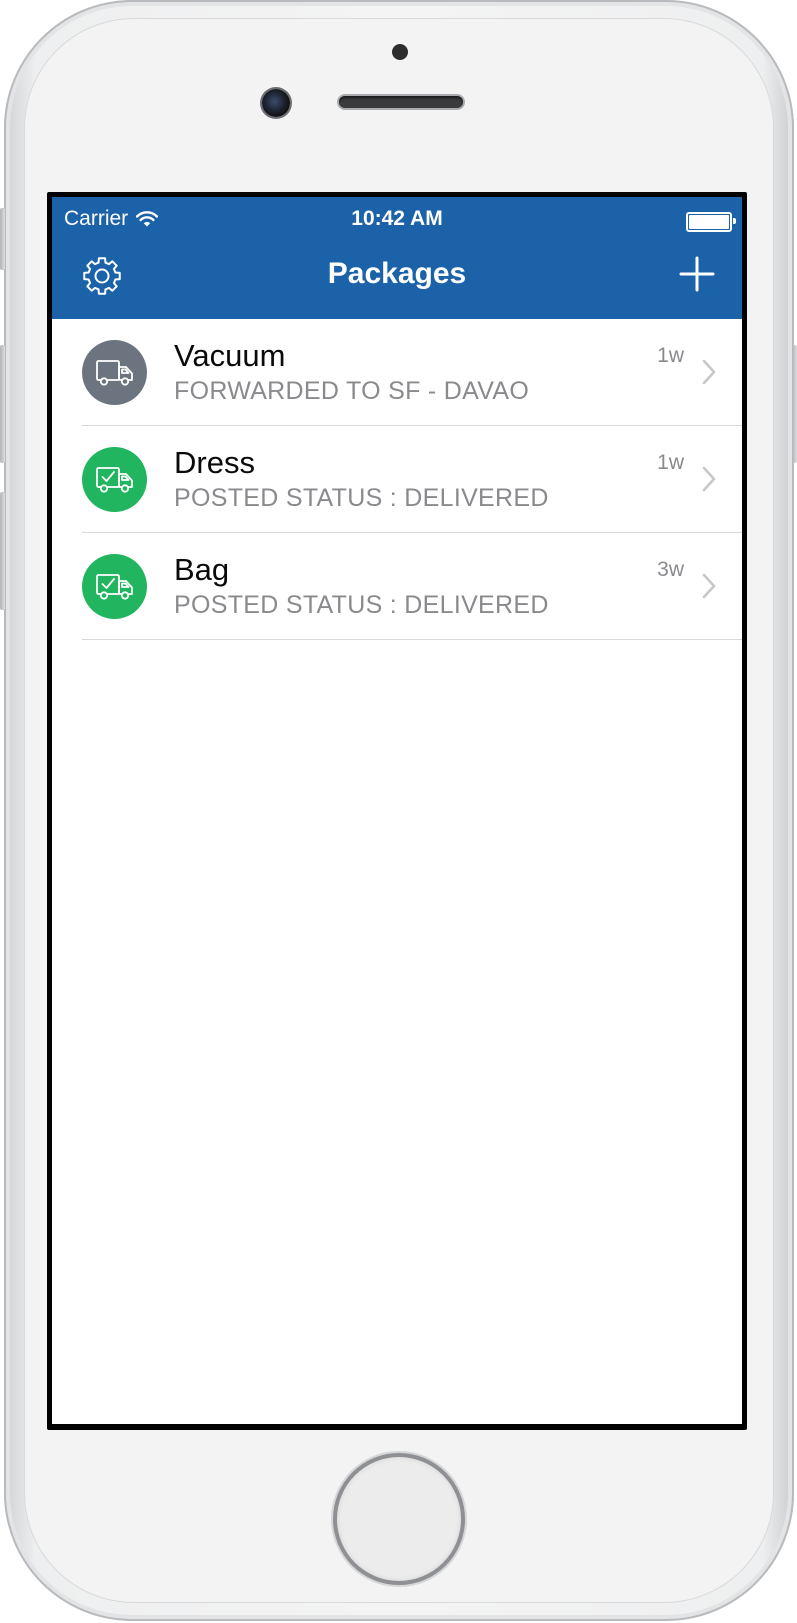 The height and width of the screenshot is (1623, 797). I want to click on proximity-sensor, so click(400, 52).